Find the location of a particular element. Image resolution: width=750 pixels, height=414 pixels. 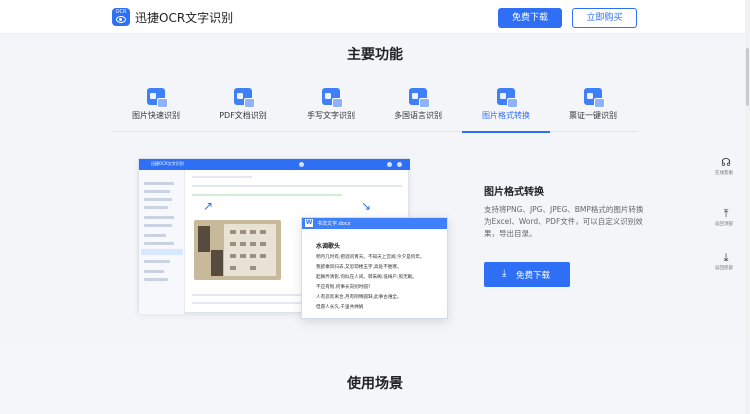

float-label: 返回顶部 is located at coordinates (724, 224).